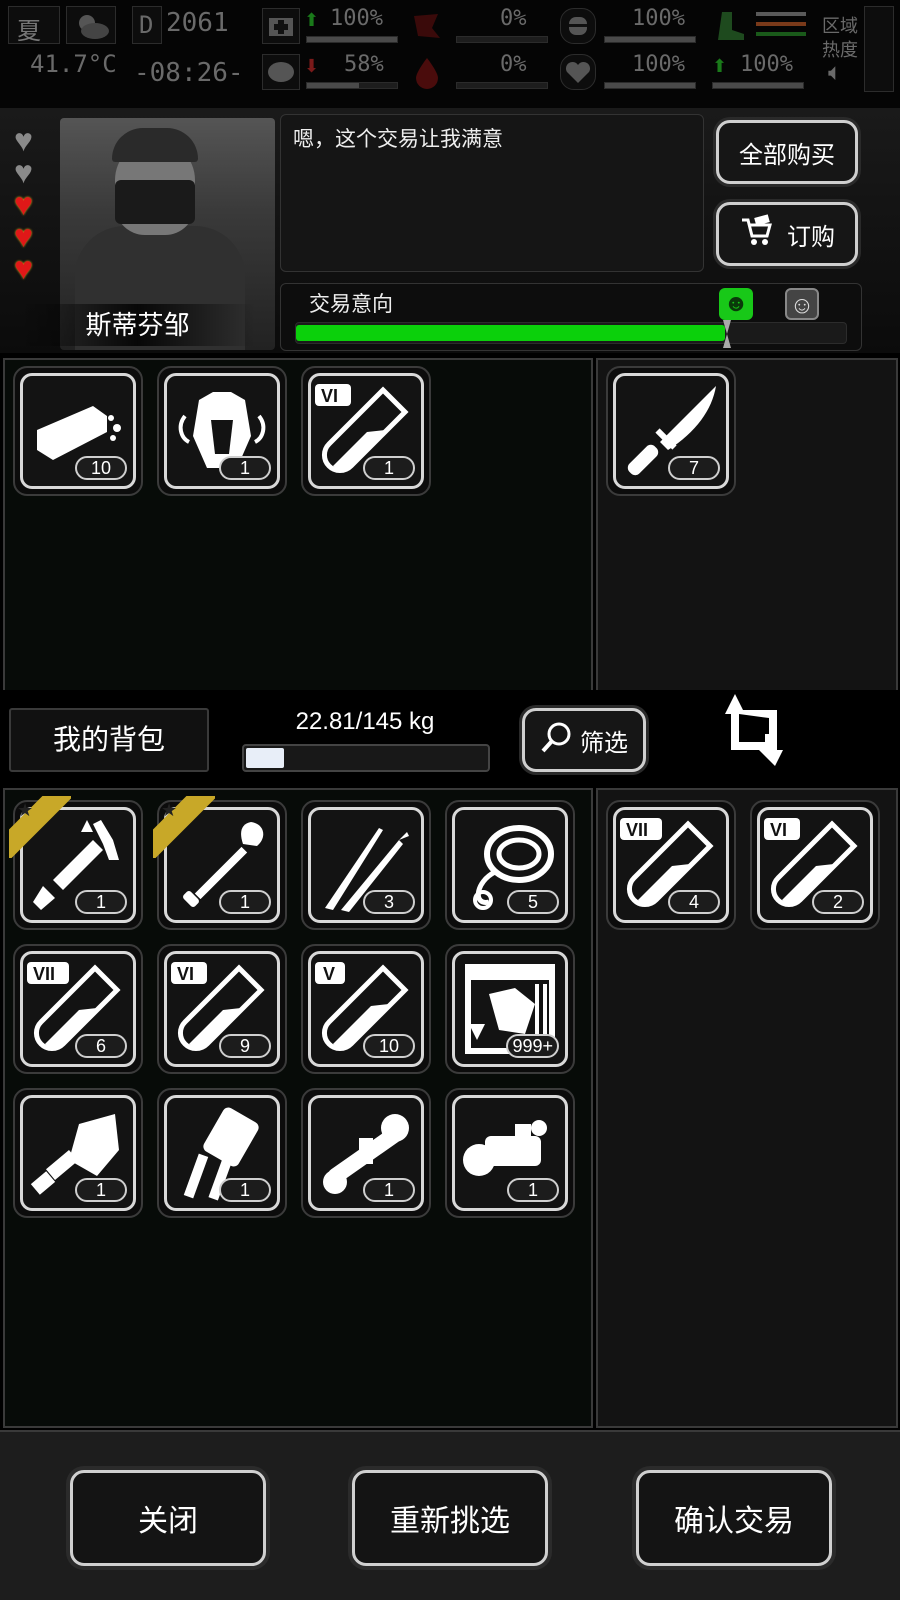  Describe the element at coordinates (750, 730) in the screenshot. I see `swap-arrows-icon` at that location.